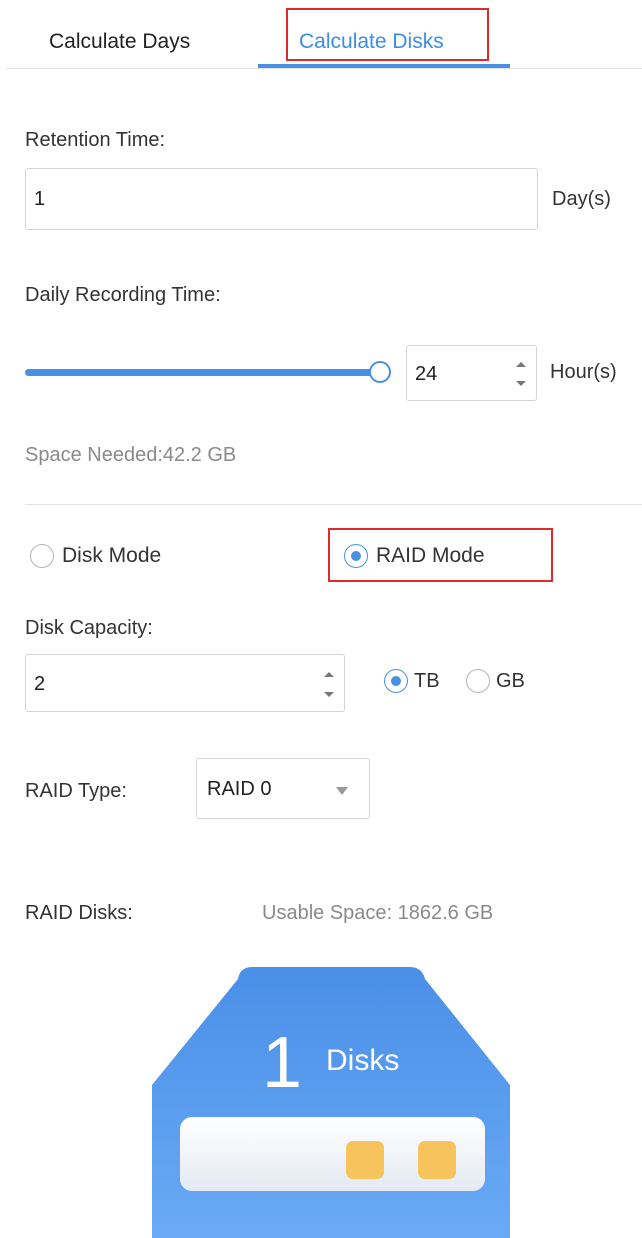  Describe the element at coordinates (581, 199) in the screenshot. I see `retention-unit-label: Day(s)` at that location.